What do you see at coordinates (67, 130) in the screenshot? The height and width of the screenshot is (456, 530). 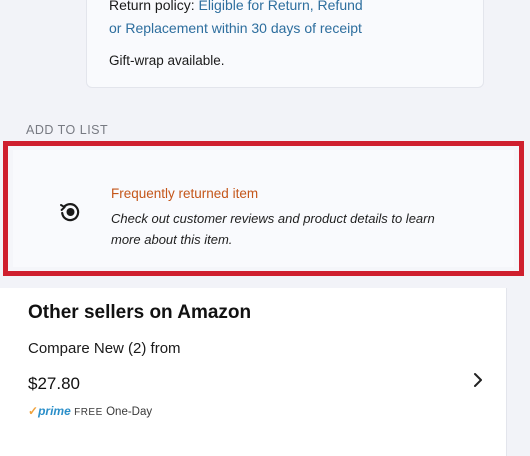 I see `add-to-list-link: ADD TO LIST` at bounding box center [67, 130].